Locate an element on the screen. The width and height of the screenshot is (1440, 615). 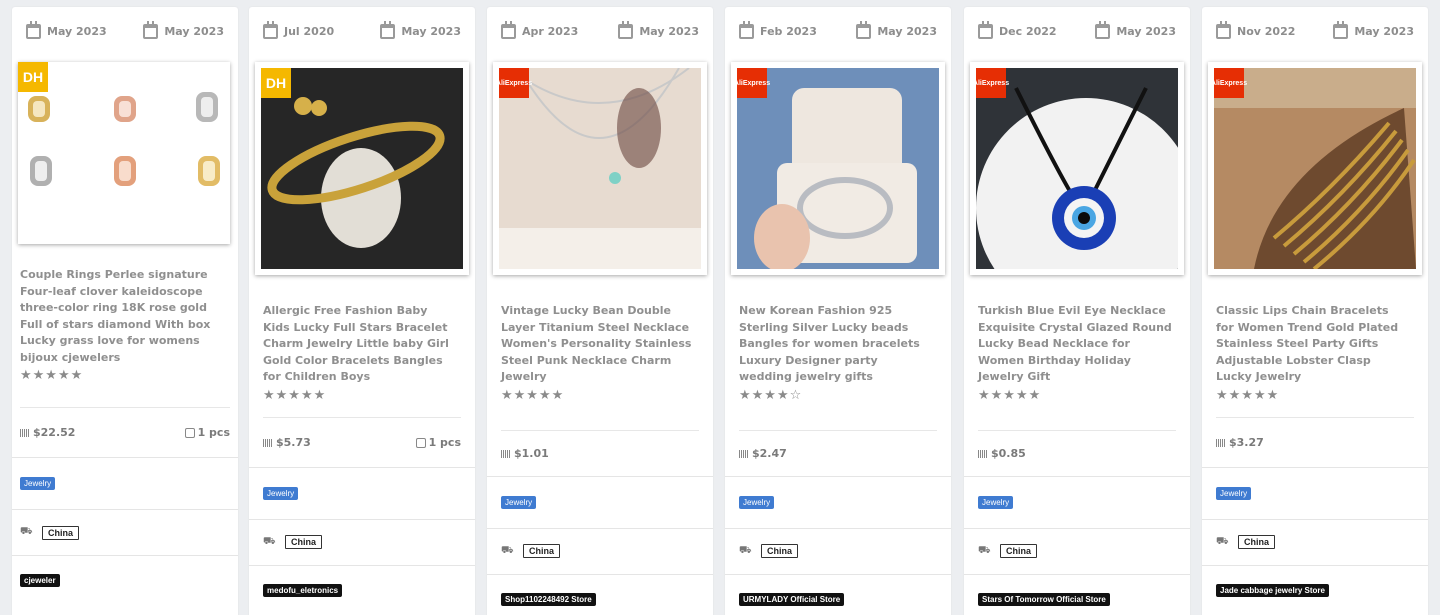
price: $2.47 is located at coordinates (769, 453).